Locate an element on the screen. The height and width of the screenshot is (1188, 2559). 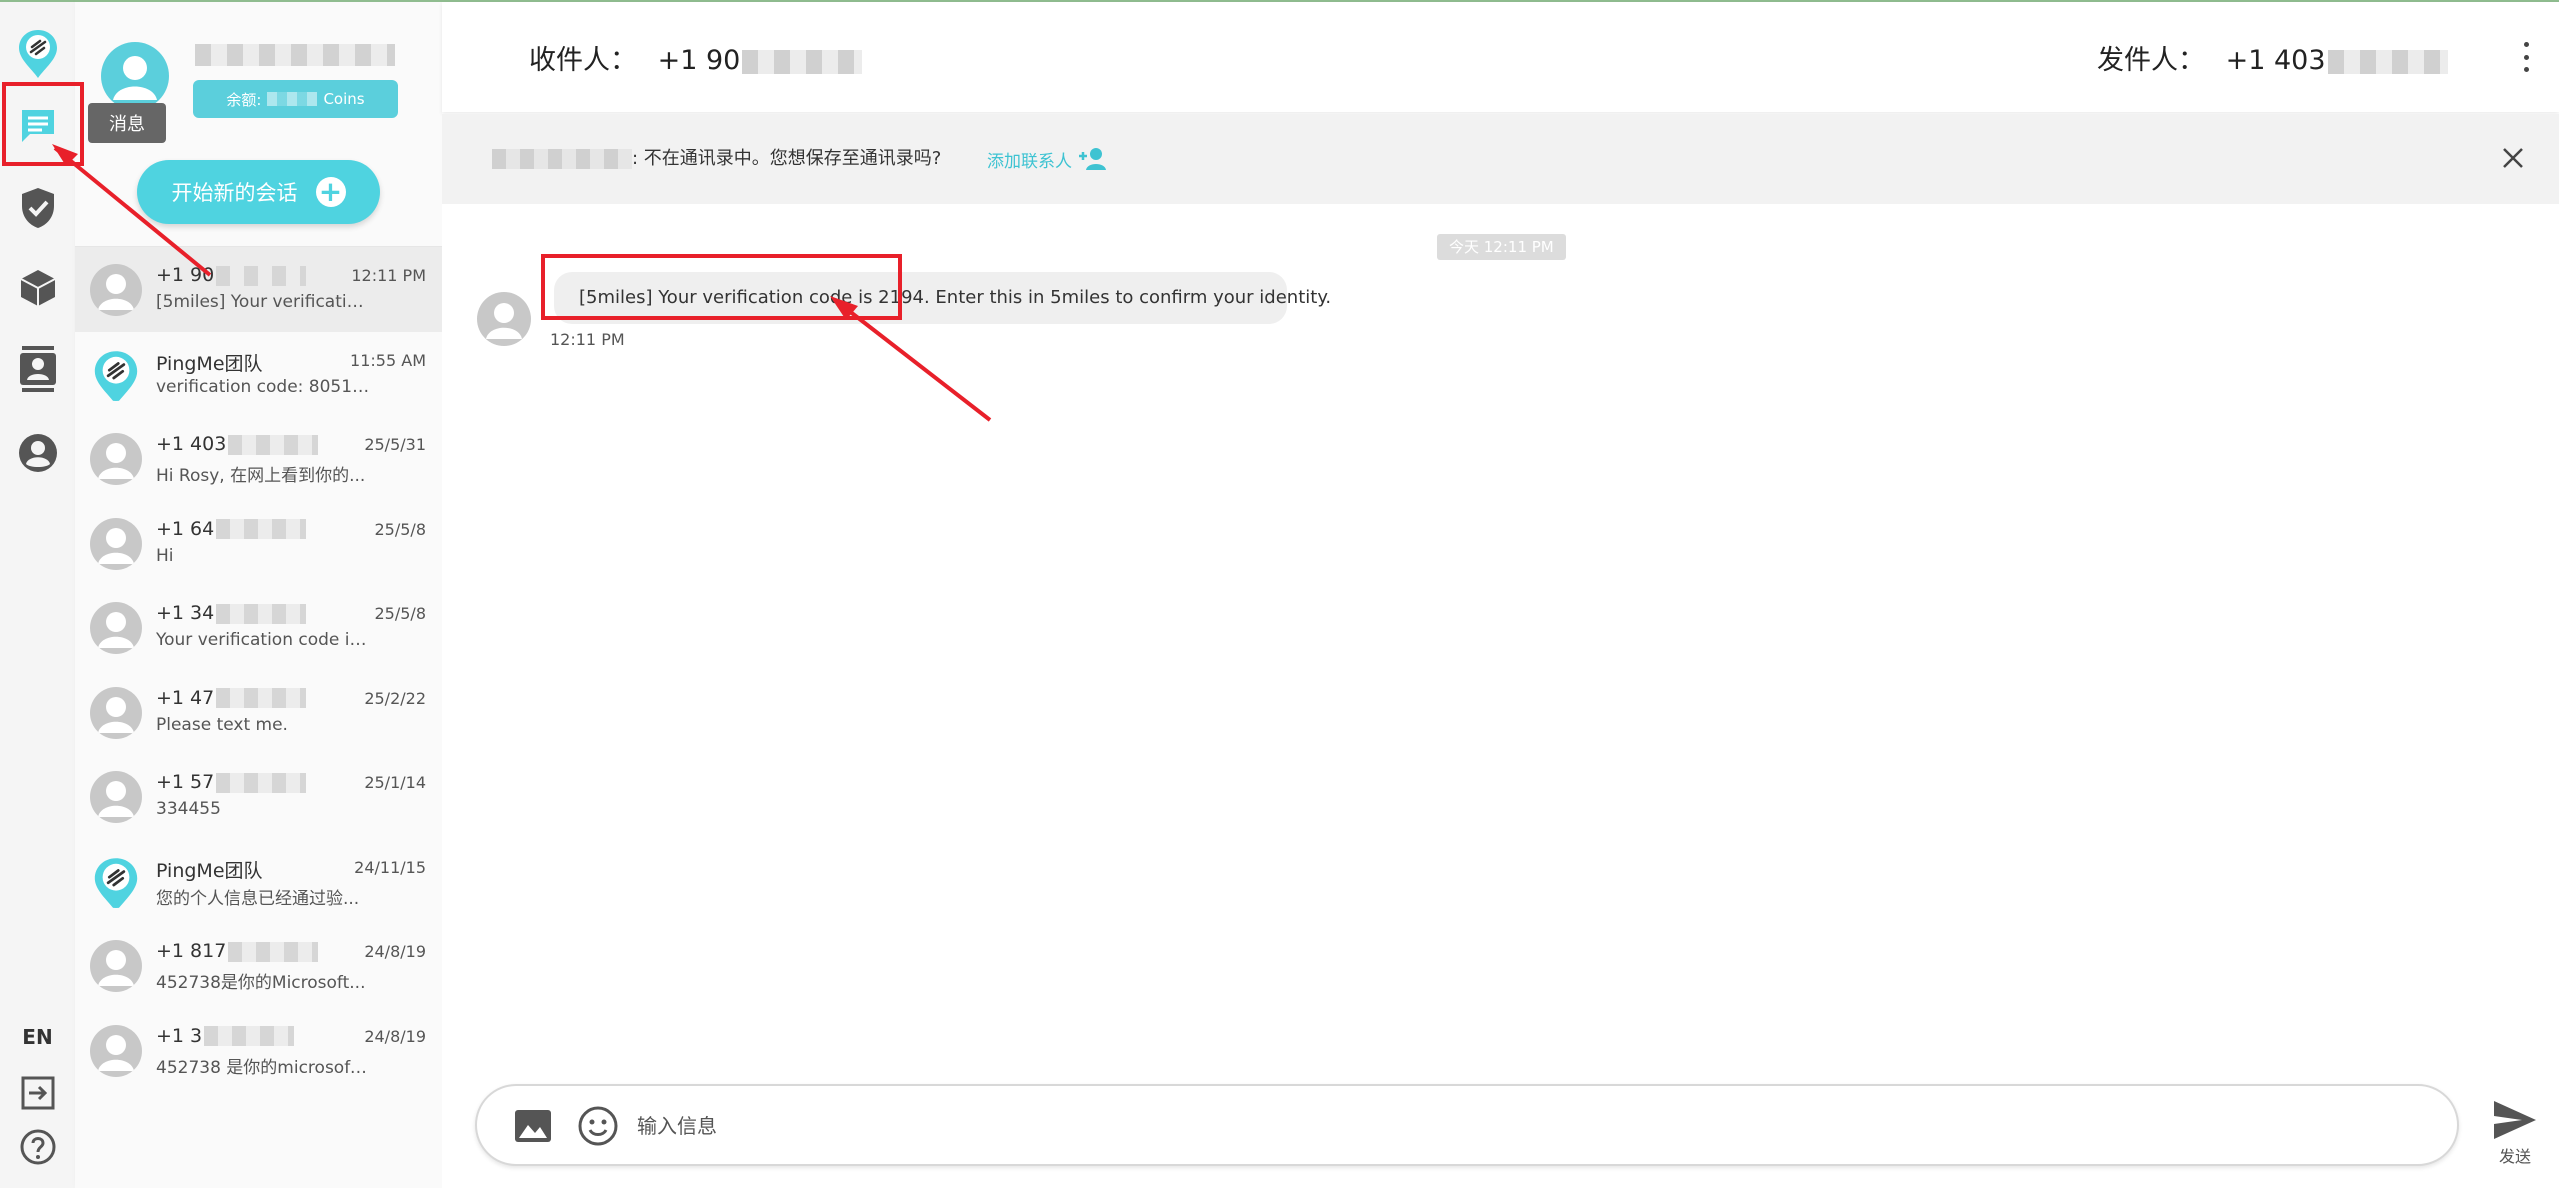
conversation-item: +1 57 25/1/14 334455 is located at coordinates (258, 796).